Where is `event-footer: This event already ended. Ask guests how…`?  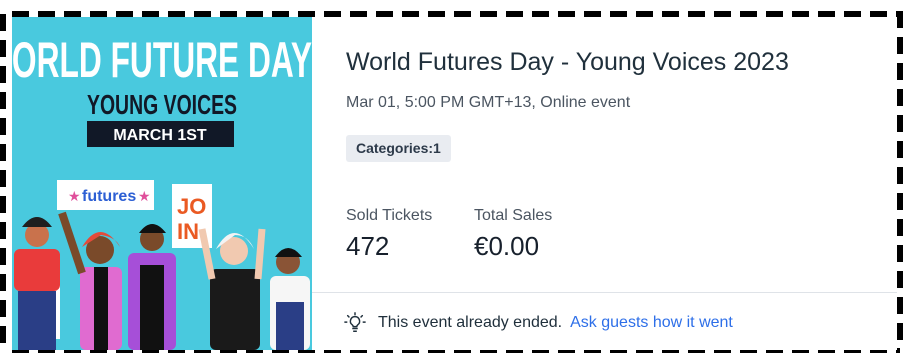 event-footer: This event already ended. Ask guests how… is located at coordinates (538, 323).